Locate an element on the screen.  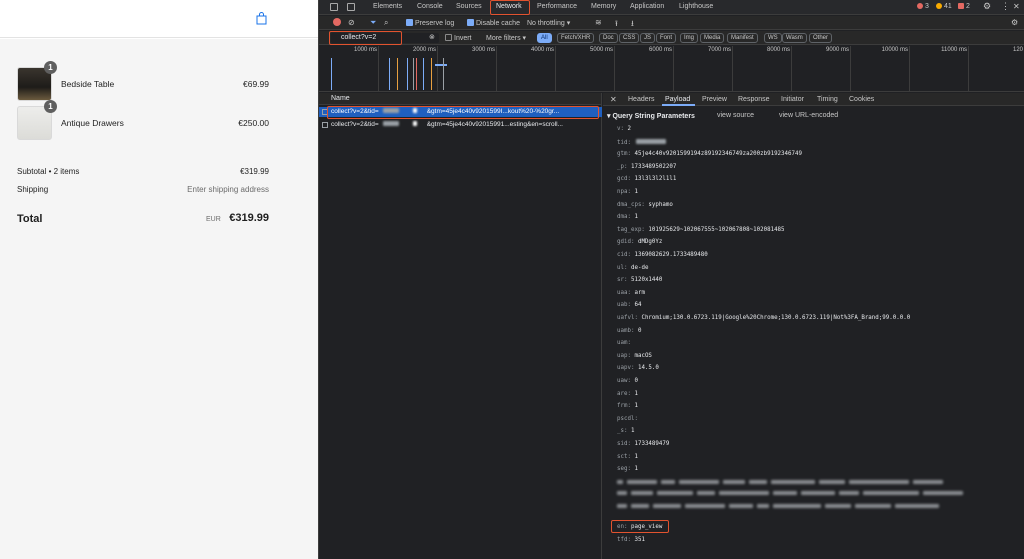
tab-cookies: Cookies is located at coordinates (861, 99).